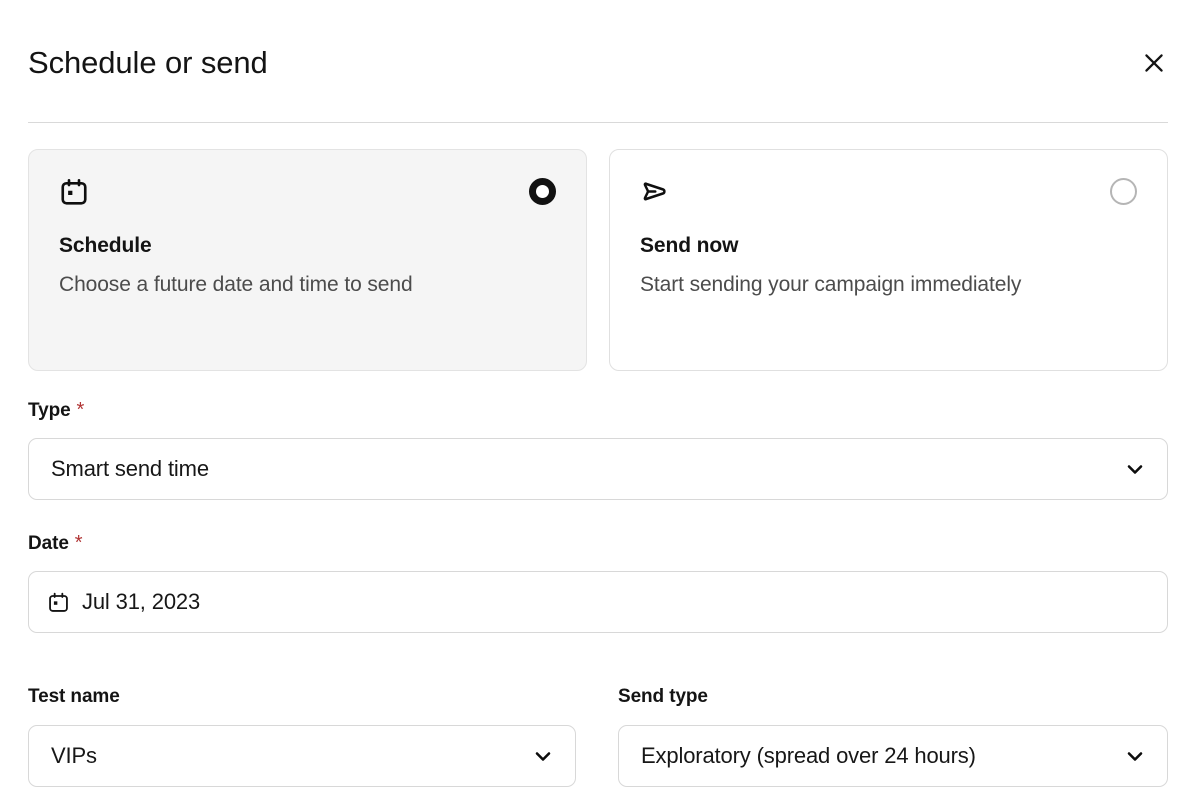 The height and width of the screenshot is (802, 1200). Describe the element at coordinates (893, 697) in the screenshot. I see `send-type-label: Send type` at that location.